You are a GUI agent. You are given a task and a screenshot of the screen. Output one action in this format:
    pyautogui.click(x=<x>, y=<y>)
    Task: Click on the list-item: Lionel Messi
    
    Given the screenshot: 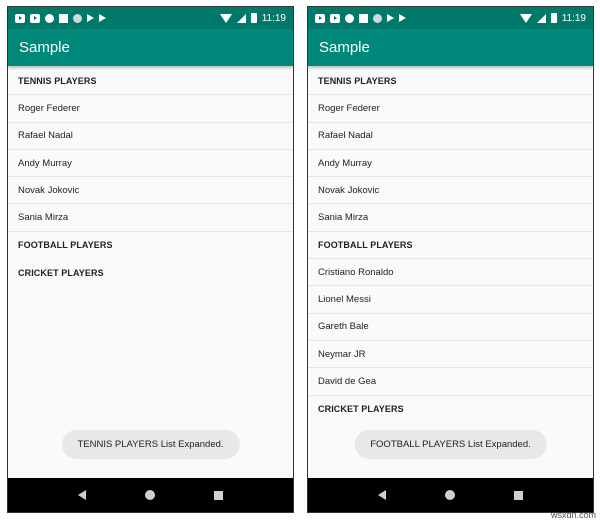 What is the action you would take?
    pyautogui.click(x=450, y=300)
    